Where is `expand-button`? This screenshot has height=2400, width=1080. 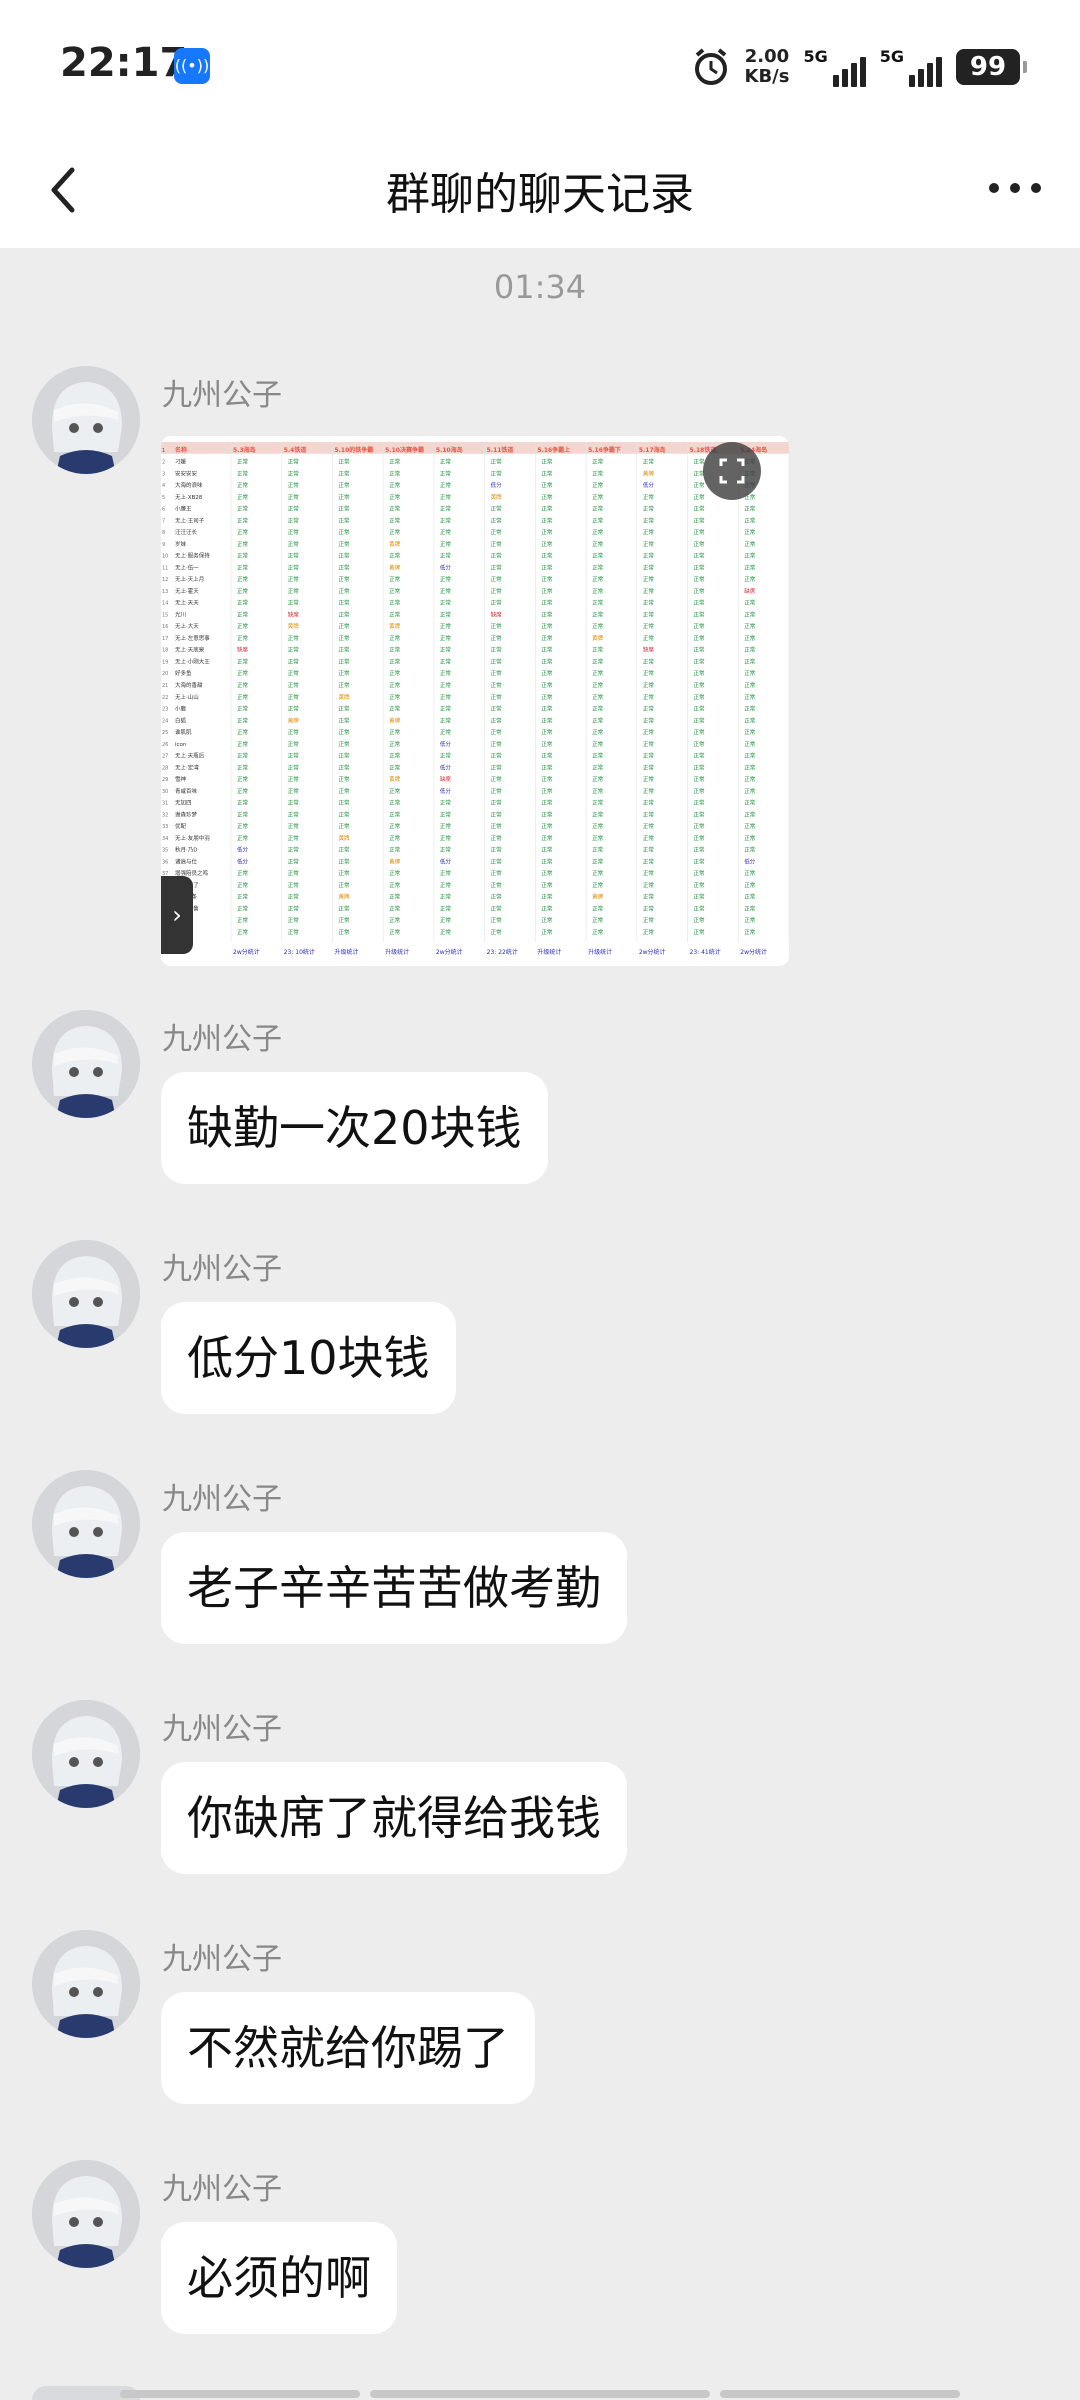 expand-button is located at coordinates (732, 471).